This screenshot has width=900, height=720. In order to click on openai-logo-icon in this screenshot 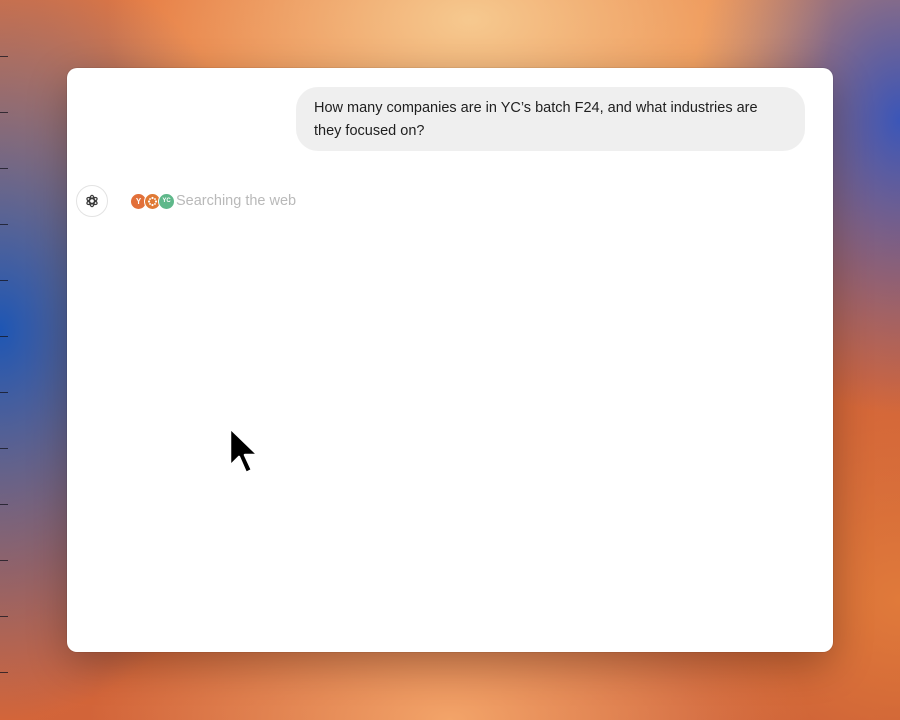, I will do `click(92, 201)`.